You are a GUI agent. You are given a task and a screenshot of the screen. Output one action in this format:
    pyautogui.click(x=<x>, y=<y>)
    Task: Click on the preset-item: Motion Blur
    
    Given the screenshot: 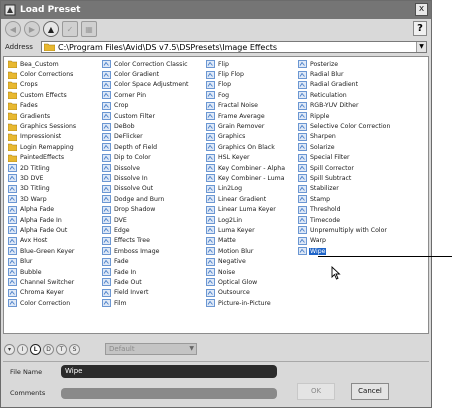 What is the action you would take?
    pyautogui.click(x=246, y=251)
    